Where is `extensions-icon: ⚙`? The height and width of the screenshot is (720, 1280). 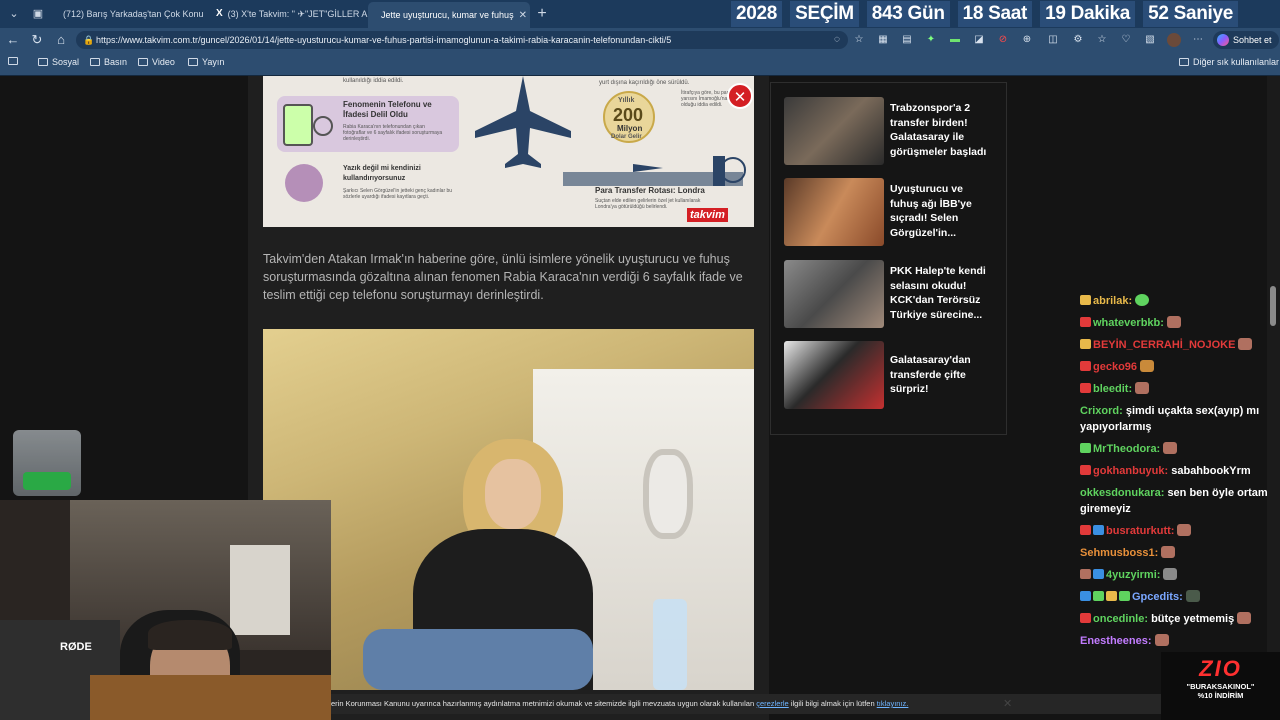
extensions-icon: ⚙ is located at coordinates (1078, 40).